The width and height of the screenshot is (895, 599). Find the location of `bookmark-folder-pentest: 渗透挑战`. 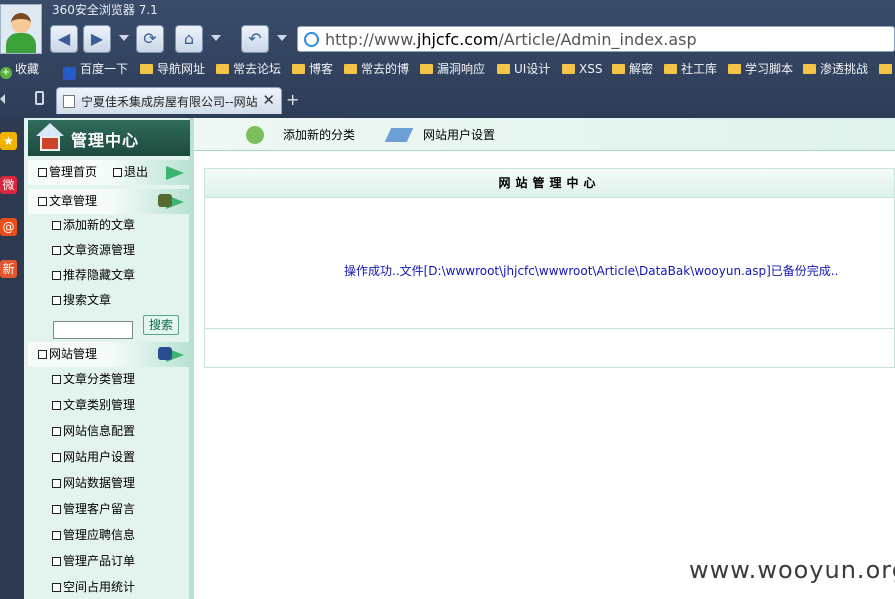

bookmark-folder-pentest: 渗透挑战 is located at coordinates (835, 69).